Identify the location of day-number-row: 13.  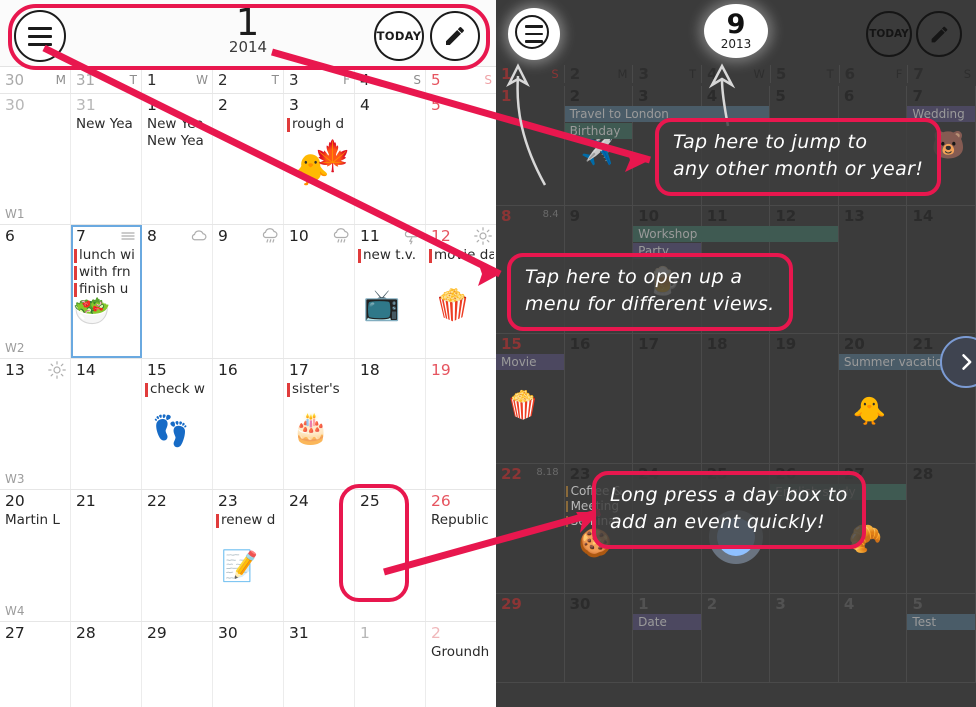
(35, 371).